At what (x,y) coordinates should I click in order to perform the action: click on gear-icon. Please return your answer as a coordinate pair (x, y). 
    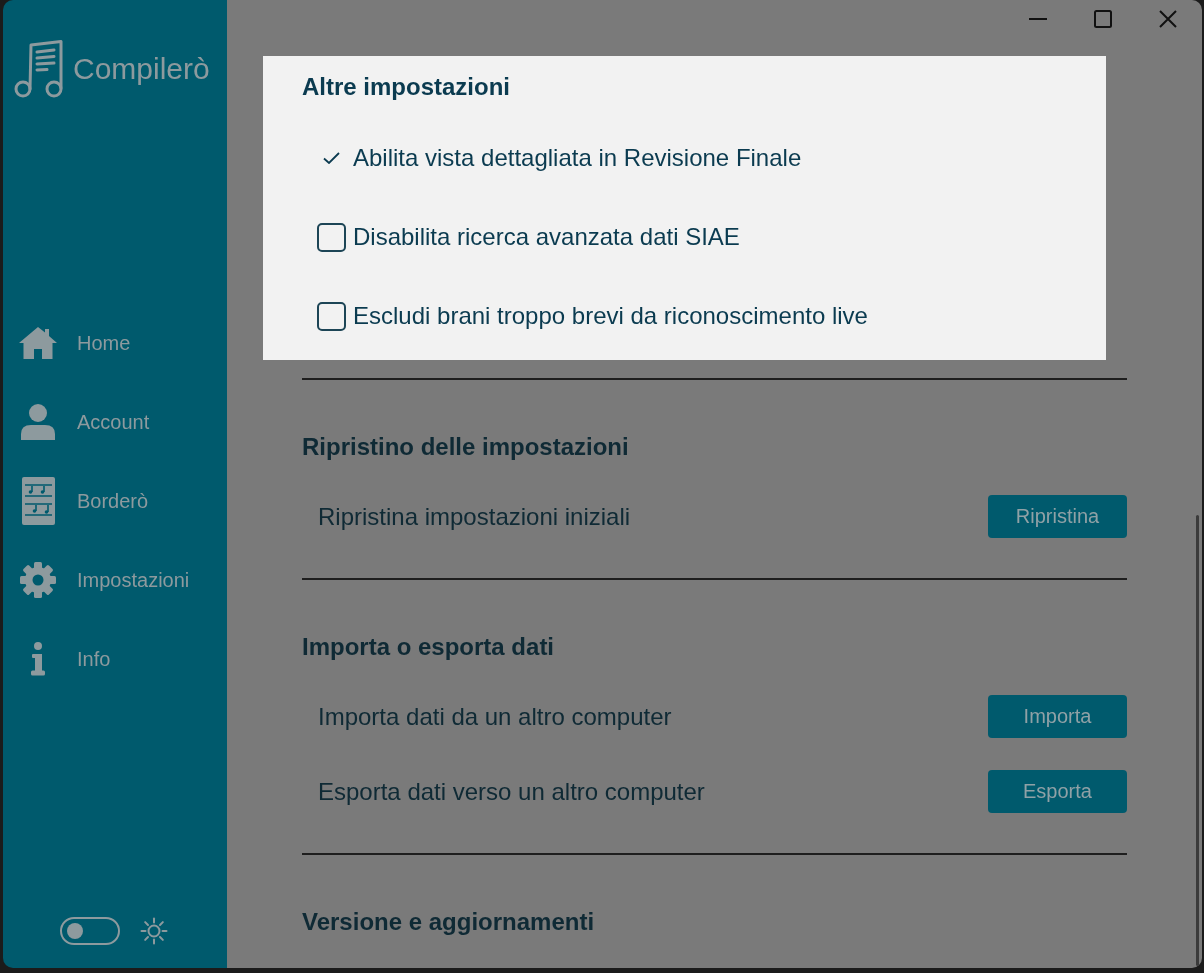
    Looking at the image, I should click on (38, 579).